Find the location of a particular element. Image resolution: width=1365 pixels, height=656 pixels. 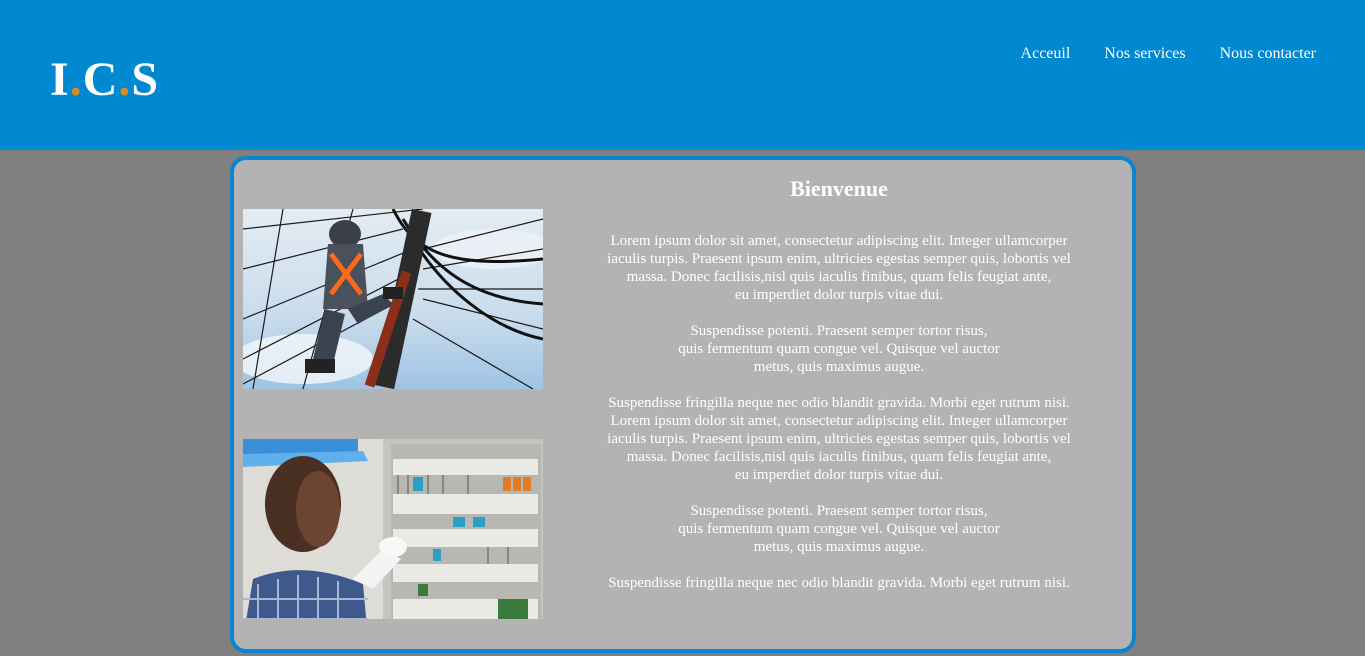

site-logo: I.C.S is located at coordinates (104, 80).